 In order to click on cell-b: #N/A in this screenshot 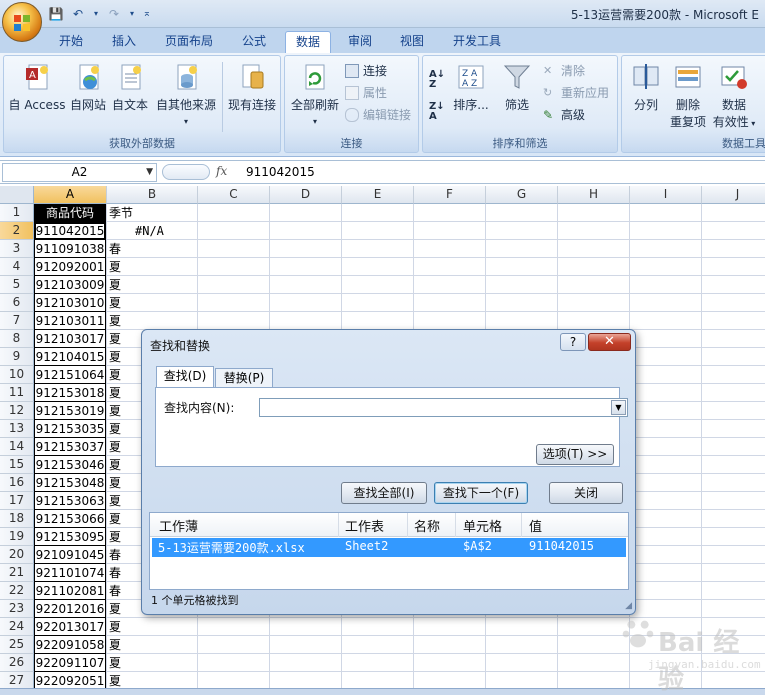, I will do `click(152, 231)`.